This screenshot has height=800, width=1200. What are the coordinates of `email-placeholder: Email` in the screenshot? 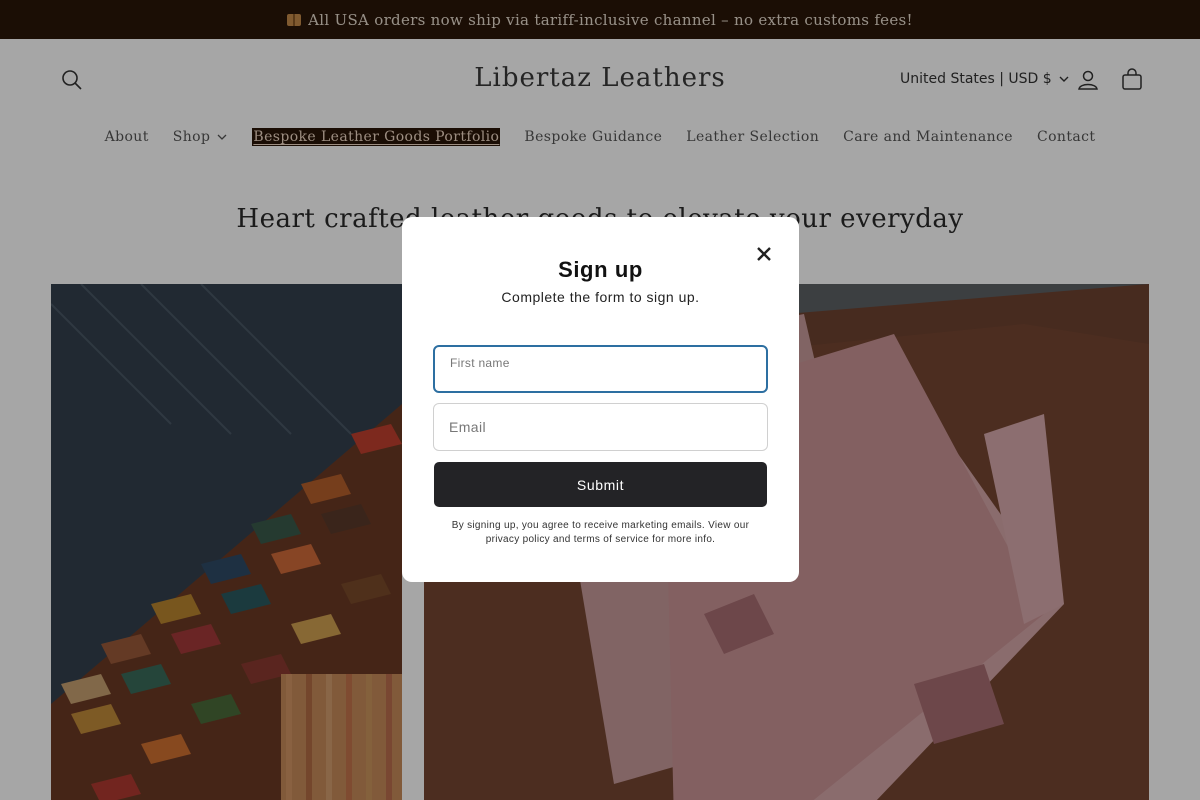 It's located at (468, 427).